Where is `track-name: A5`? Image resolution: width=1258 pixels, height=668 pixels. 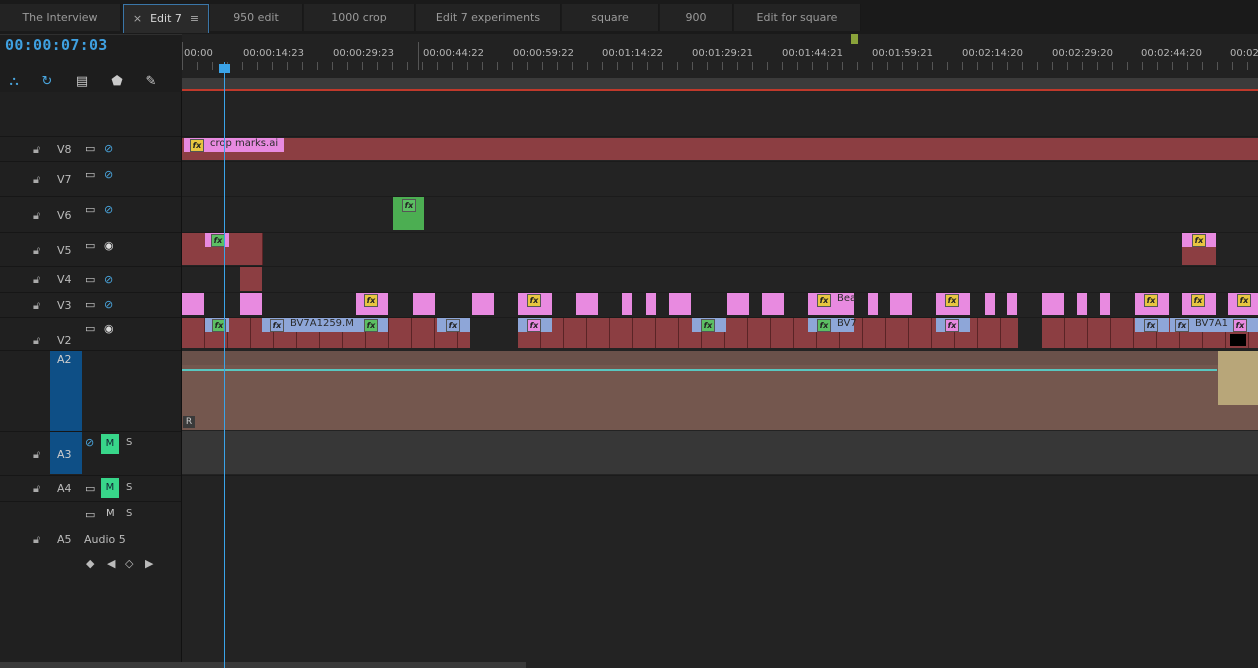
track-name: A5 is located at coordinates (64, 539).